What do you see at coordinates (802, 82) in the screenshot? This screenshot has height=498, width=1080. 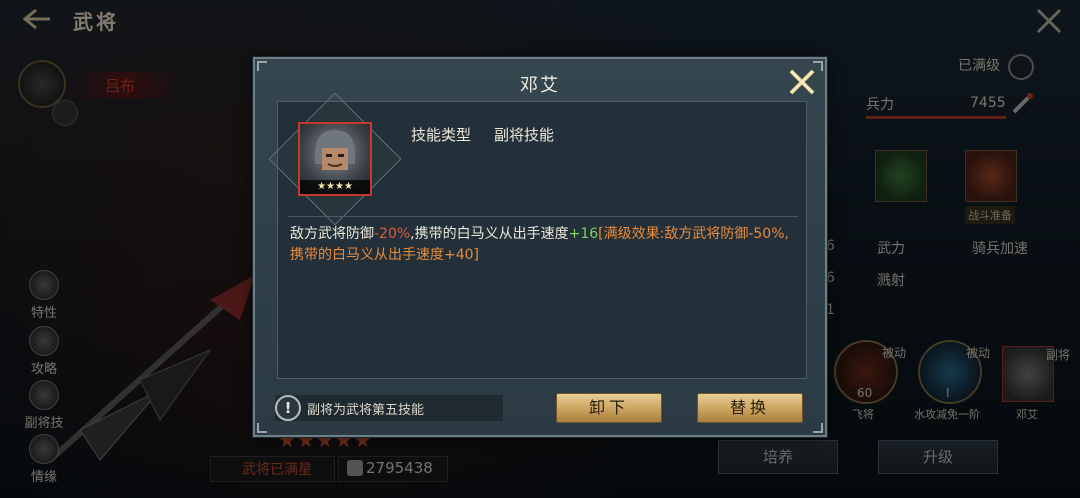 I see `close-icon` at bounding box center [802, 82].